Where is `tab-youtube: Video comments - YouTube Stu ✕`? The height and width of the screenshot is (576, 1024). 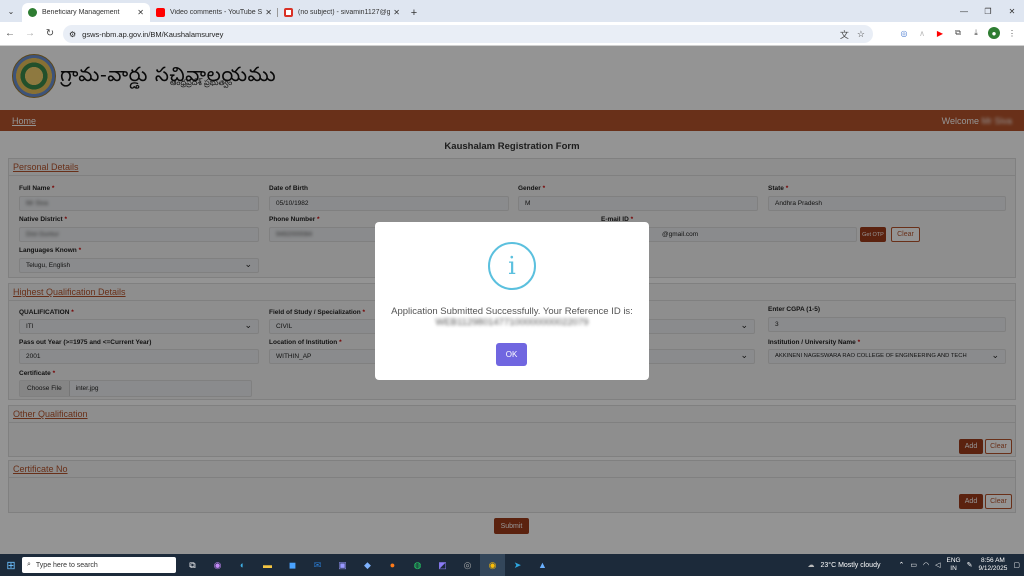 tab-youtube: Video comments - YouTube Stu ✕ is located at coordinates (214, 12).